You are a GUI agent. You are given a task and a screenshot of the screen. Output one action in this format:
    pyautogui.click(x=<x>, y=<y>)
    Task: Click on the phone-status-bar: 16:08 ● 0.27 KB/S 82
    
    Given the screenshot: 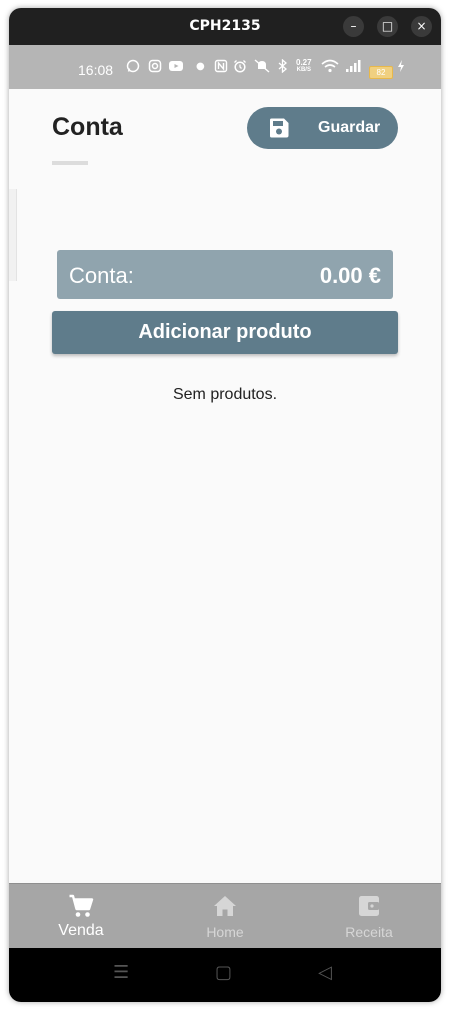 What is the action you would take?
    pyautogui.click(x=225, y=67)
    